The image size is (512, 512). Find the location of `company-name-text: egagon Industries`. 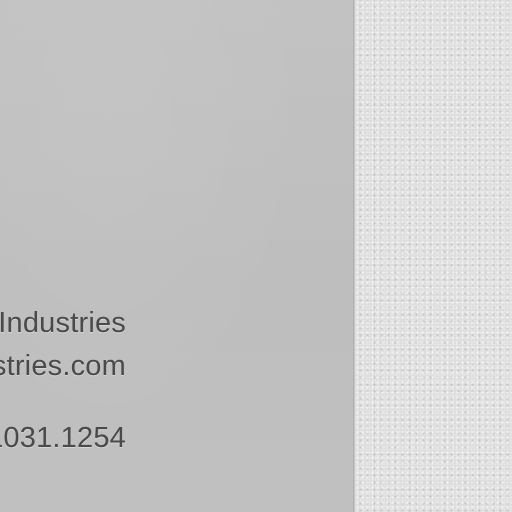

company-name-text: egagon Industries is located at coordinates (63, 323).